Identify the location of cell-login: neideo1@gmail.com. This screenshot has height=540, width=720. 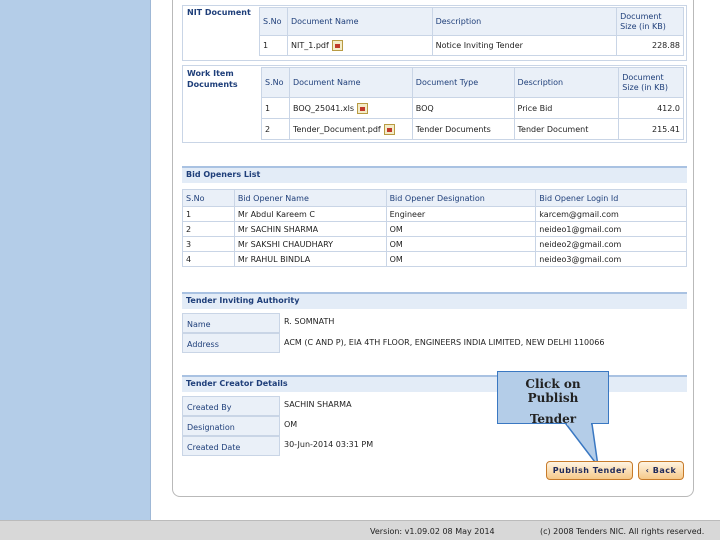
(611, 229).